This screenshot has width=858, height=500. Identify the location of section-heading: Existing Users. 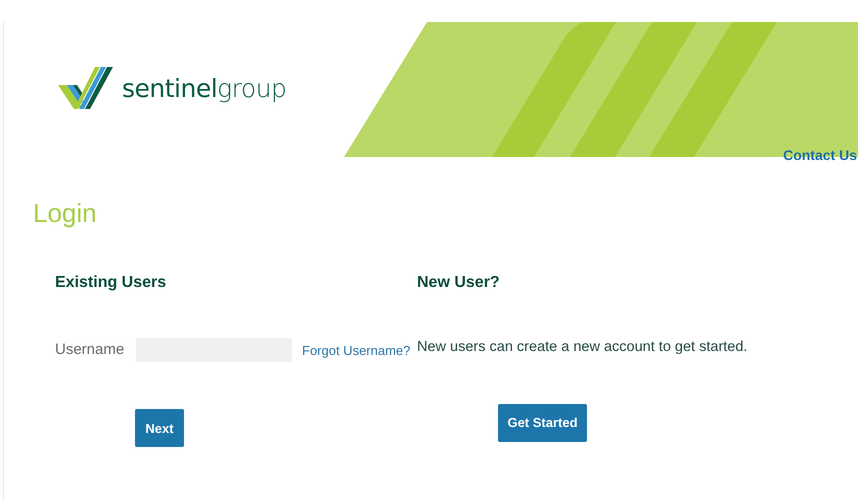
(111, 282).